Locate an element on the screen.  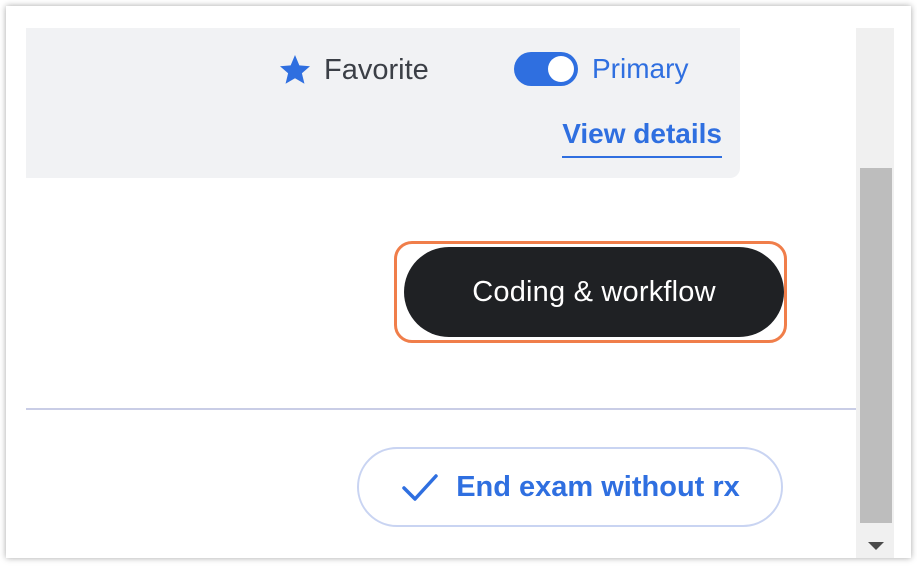
coding-workflow-label: Coding & workflow is located at coordinates (594, 291).